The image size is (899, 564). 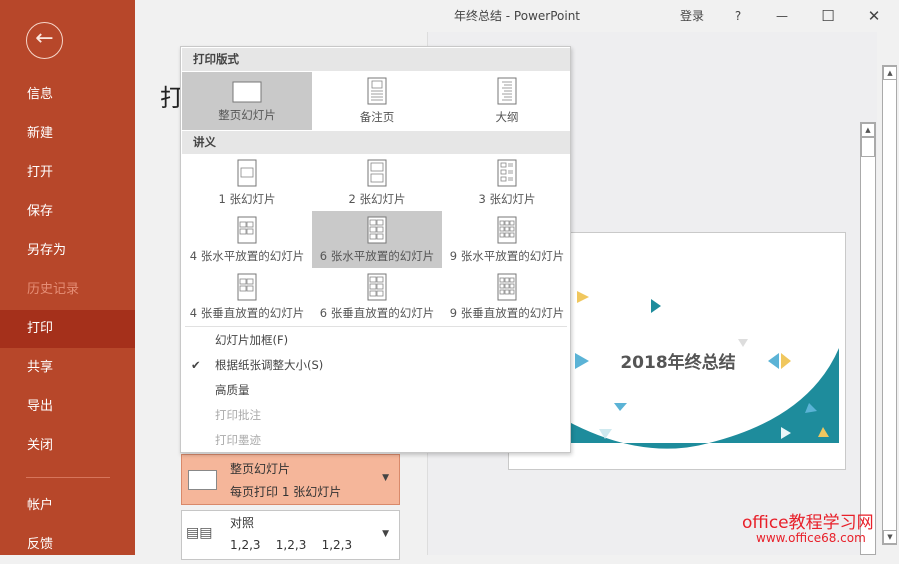 I want to click on sidebar-item: 导出, so click(x=67, y=407).